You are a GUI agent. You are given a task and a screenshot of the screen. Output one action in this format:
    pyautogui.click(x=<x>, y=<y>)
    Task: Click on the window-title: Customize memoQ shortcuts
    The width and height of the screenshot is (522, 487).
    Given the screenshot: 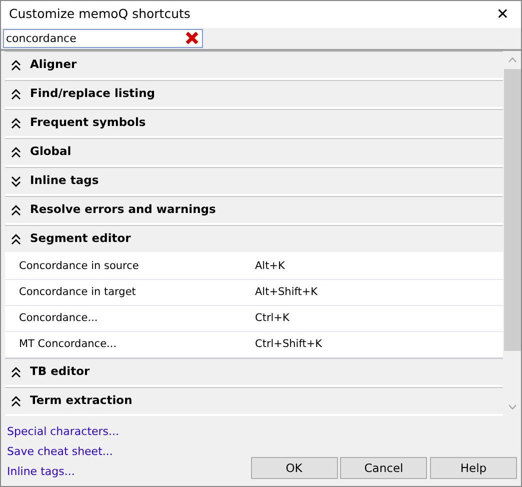 What is the action you would take?
    pyautogui.click(x=99, y=14)
    